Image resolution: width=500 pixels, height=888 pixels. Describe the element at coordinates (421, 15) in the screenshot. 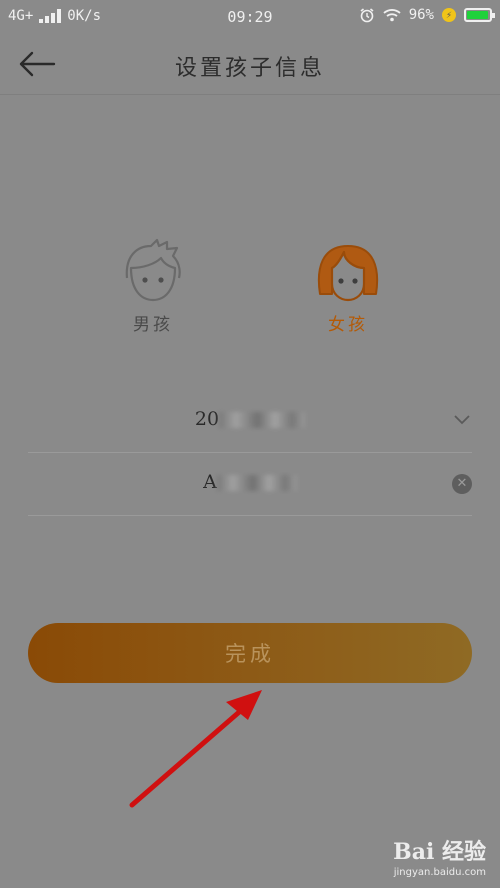

I see `battery-percent: 96%` at that location.